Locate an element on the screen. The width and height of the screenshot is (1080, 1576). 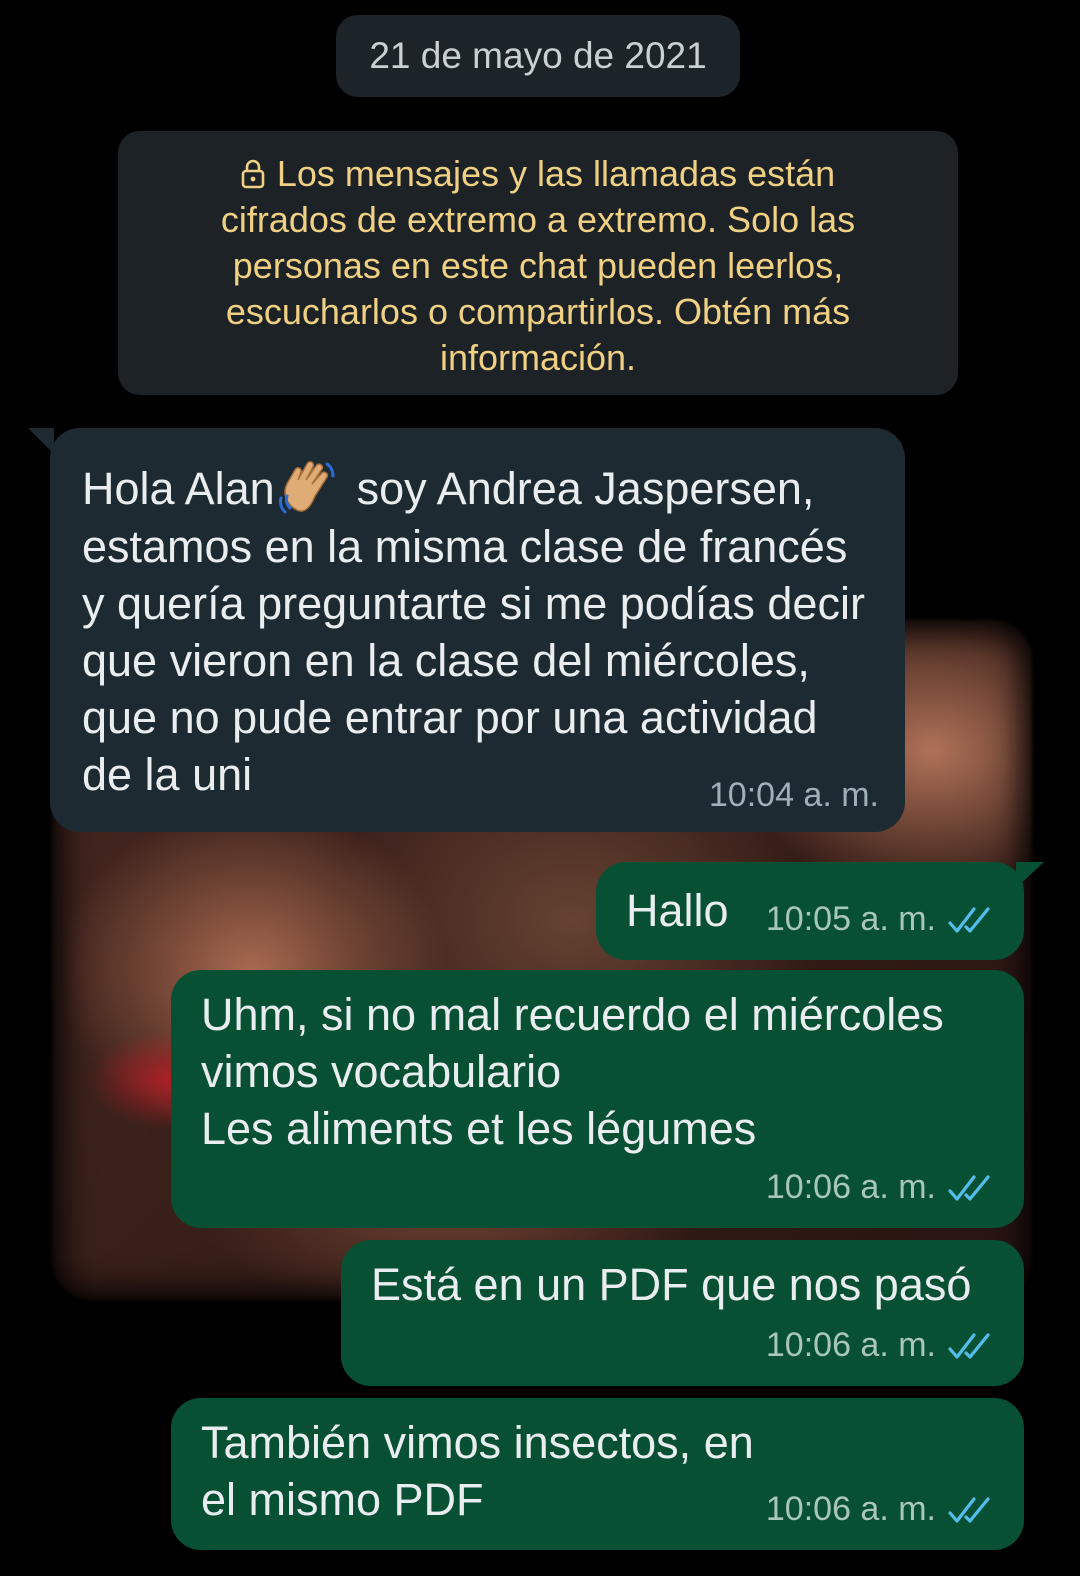
message-text: También vimos insectos, en el mismo PDF is located at coordinates (477, 1471).